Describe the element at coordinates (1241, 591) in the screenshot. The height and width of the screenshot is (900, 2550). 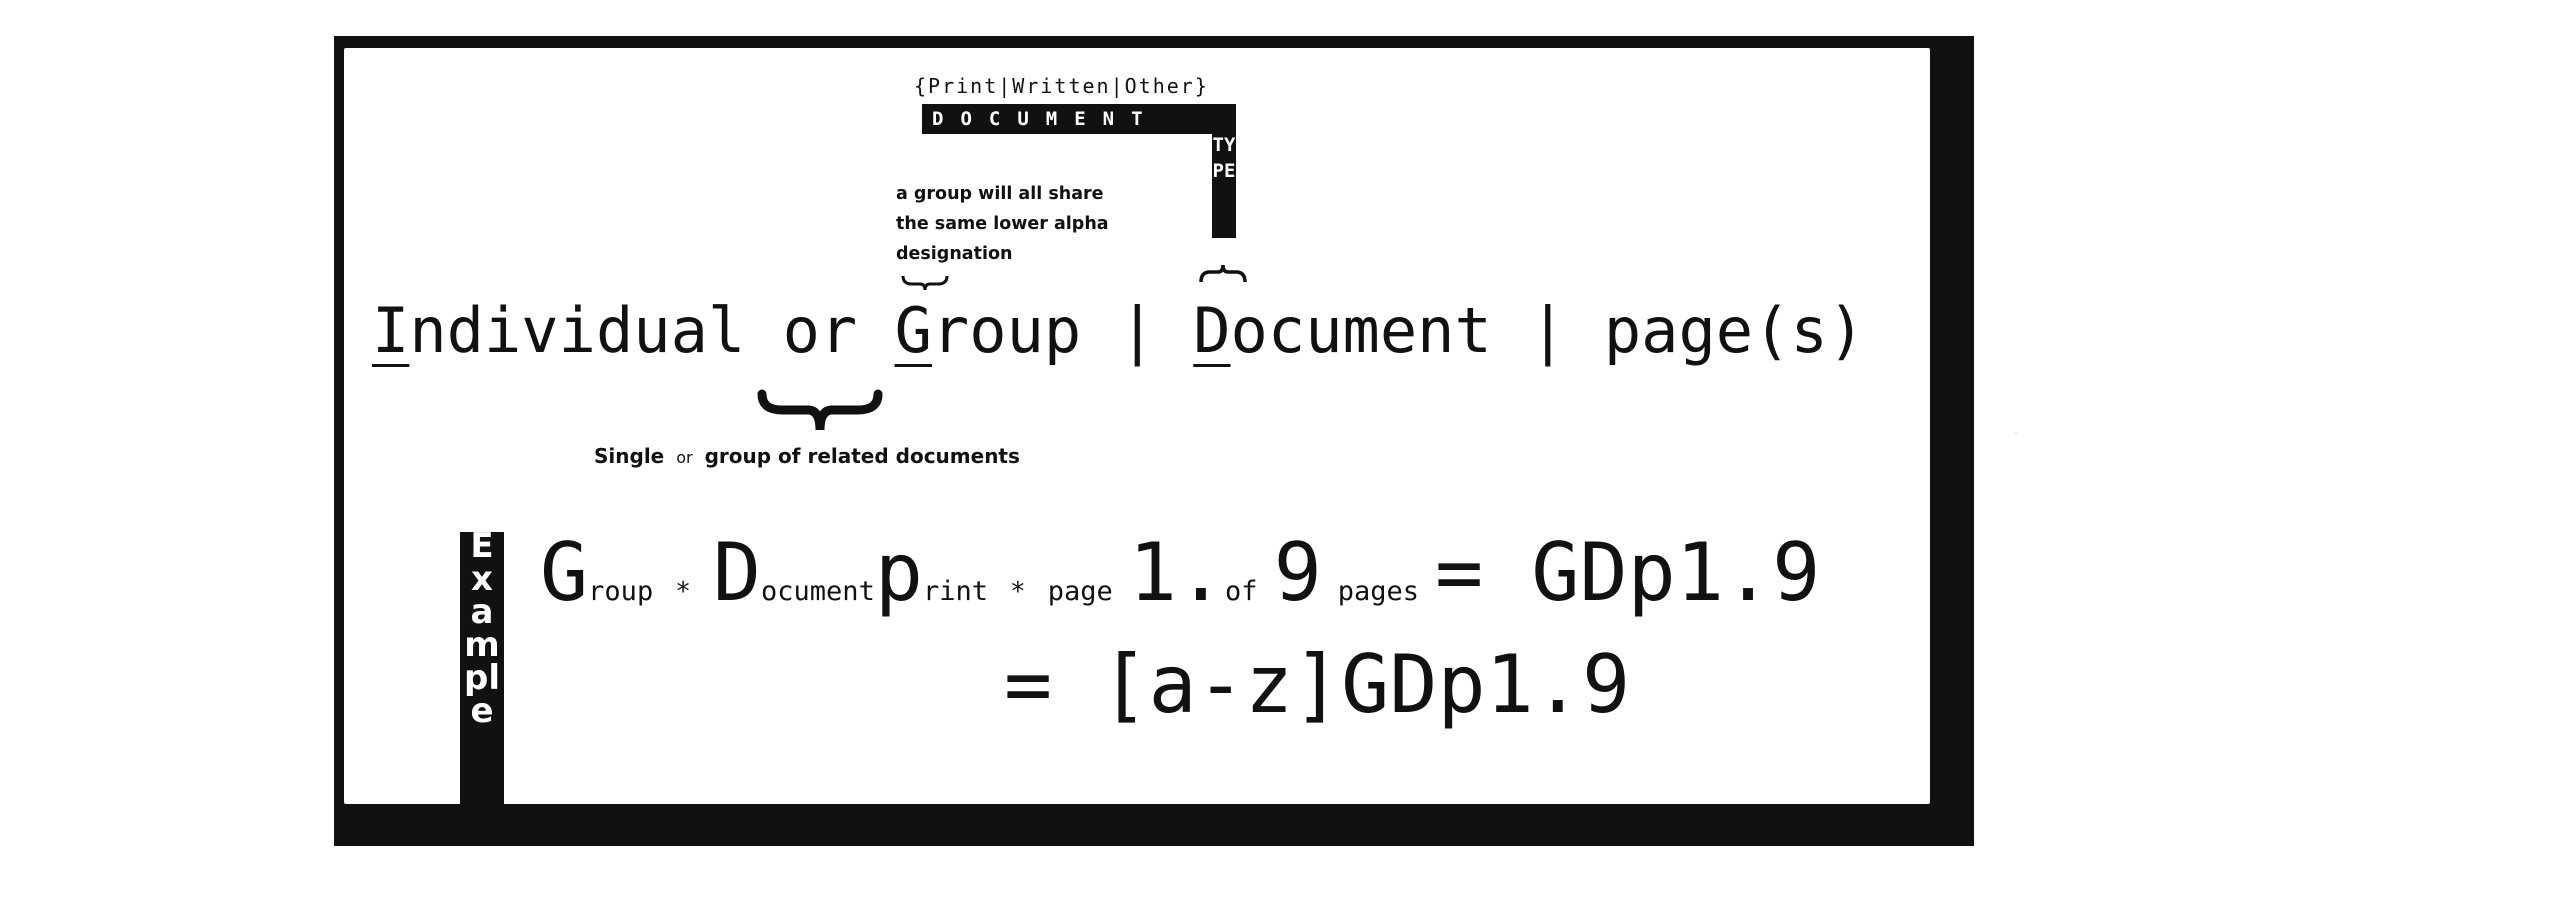
I see `example-of-sub: of` at that location.